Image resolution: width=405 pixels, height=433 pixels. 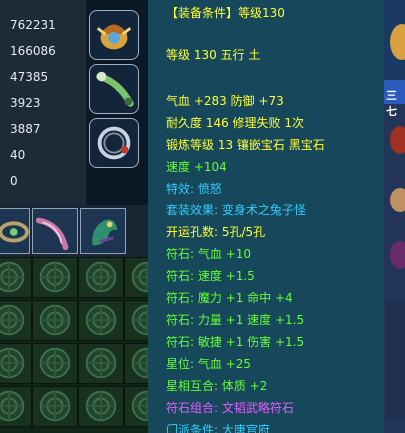 I want to click on tooltip-forge: 锻炼等级 13 镶嵌宝石 黑宝石, so click(x=245, y=145).